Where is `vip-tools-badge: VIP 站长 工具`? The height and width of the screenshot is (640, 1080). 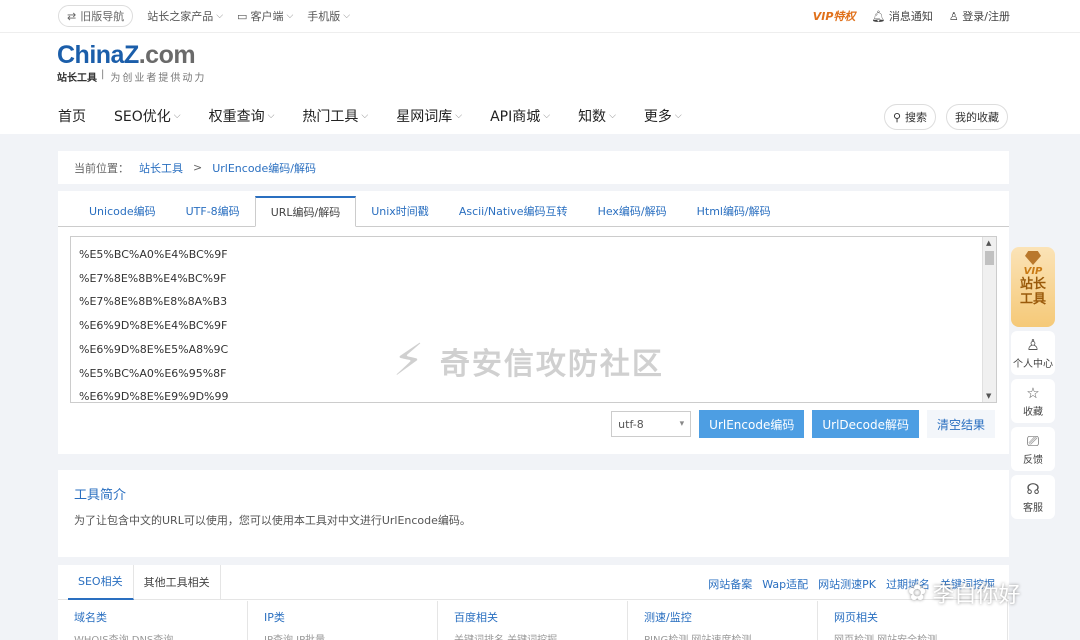
vip-tools-badge: VIP 站长 工具 is located at coordinates (1033, 287).